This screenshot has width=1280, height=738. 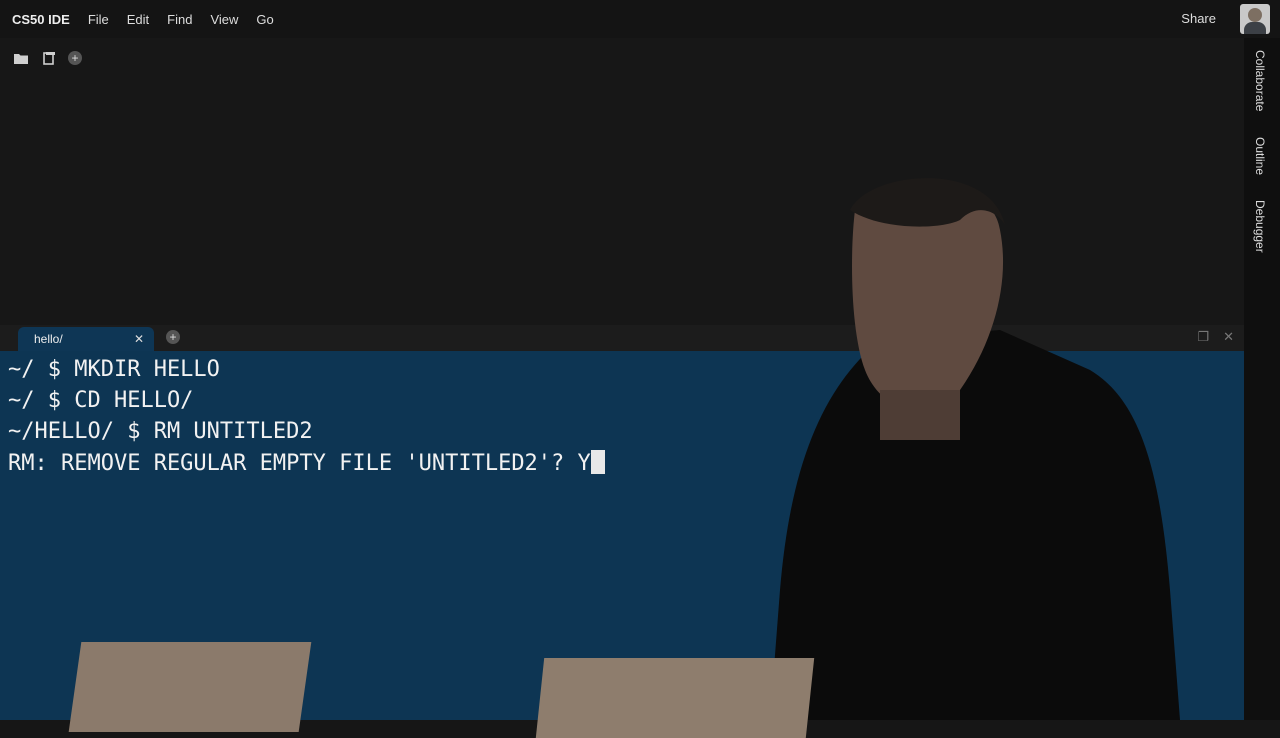 What do you see at coordinates (1215, 337) in the screenshot?
I see `panel-buttons: ❐ ✕` at bounding box center [1215, 337].